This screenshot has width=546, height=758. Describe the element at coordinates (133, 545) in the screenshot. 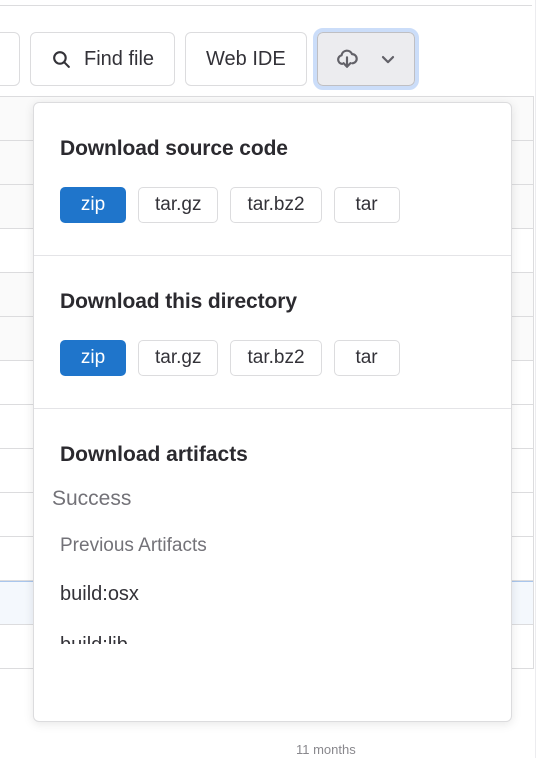

I see `previous-artifacts-label: Previous Artifacts` at that location.